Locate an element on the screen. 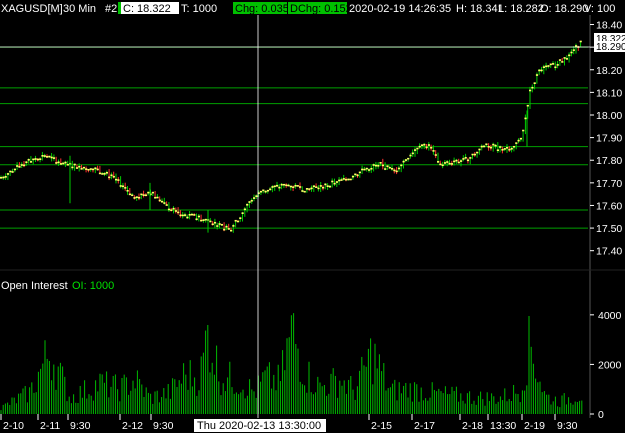  dchg-value: DChg: 0.152 is located at coordinates (321, 9).